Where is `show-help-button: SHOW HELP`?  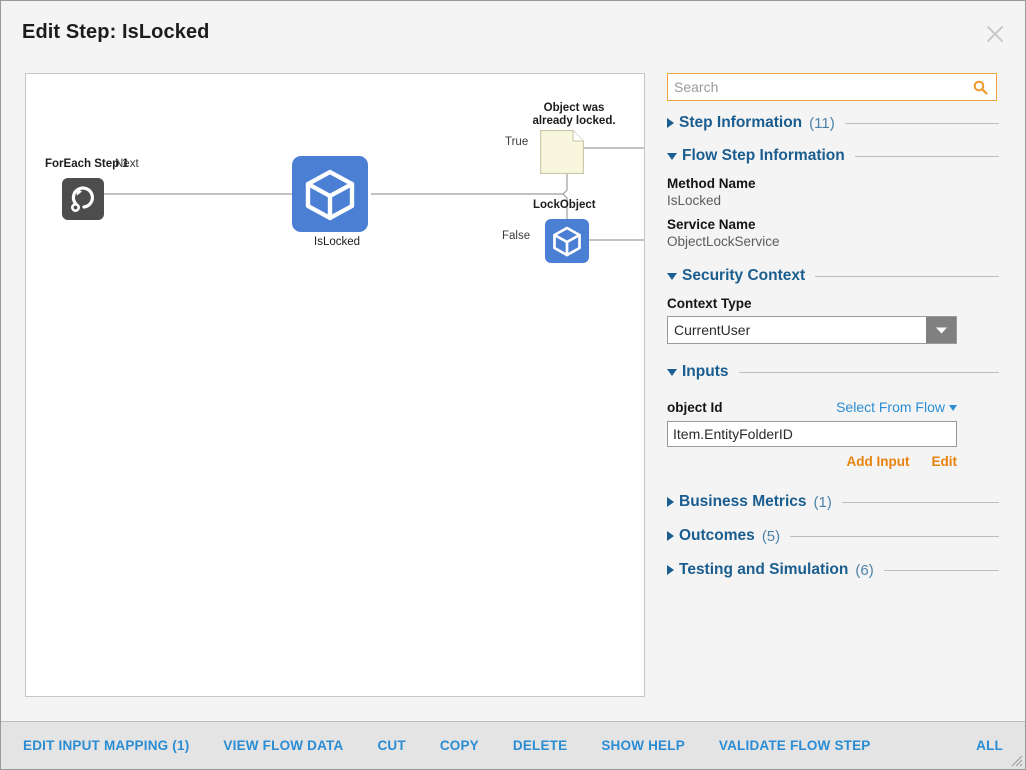 show-help-button: SHOW HELP is located at coordinates (643, 745).